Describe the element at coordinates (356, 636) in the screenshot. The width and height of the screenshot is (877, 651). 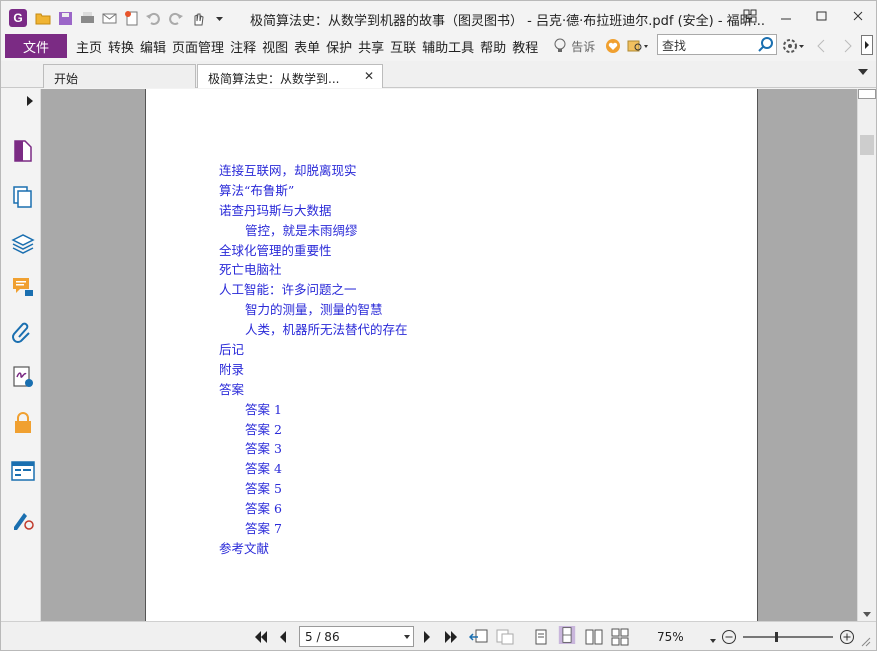
I see `page-number-input: 5 / 86` at that location.